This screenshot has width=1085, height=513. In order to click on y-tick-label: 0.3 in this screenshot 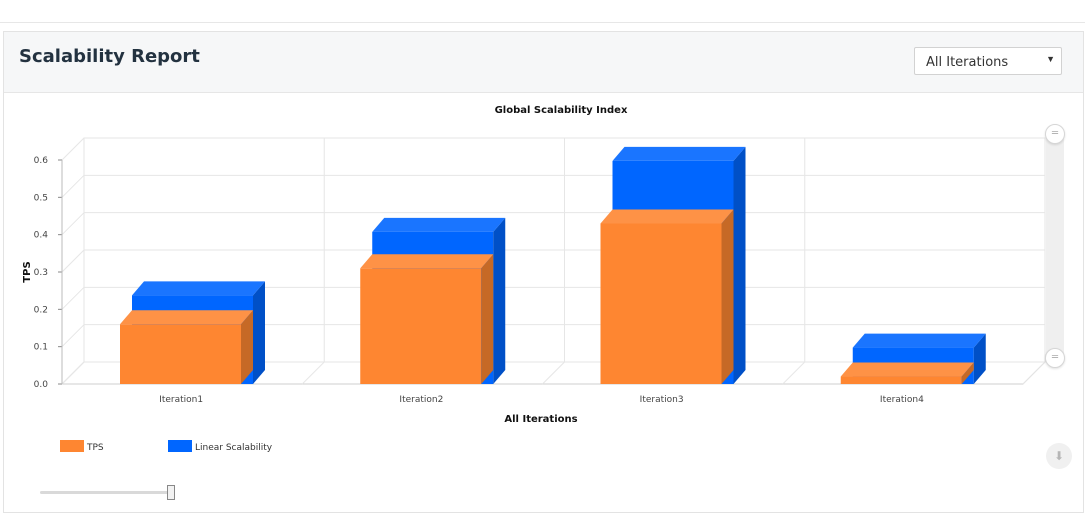, I will do `click(41, 273)`.